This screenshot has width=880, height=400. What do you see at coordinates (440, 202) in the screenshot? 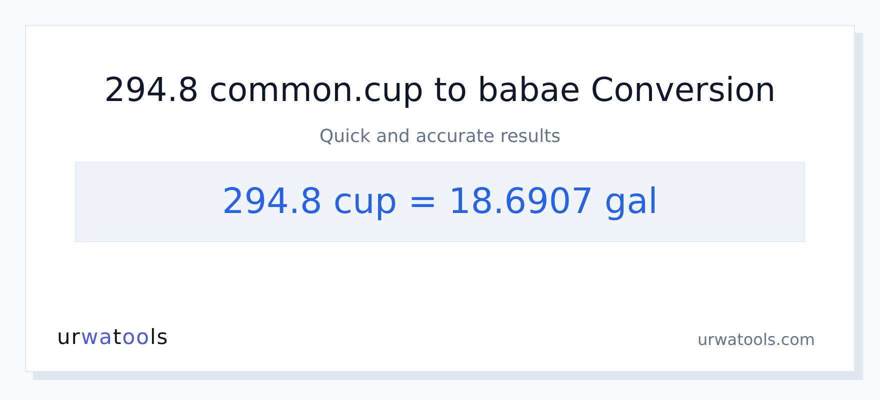
I see `conversion-result: 294.8 cup = 18.6907 gal` at bounding box center [440, 202].